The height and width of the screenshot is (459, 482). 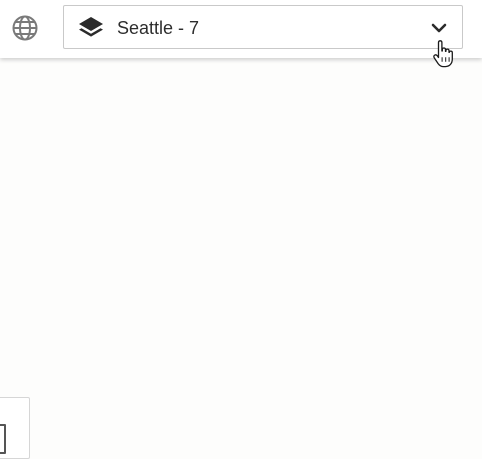 I want to click on map-control-handle, so click(x=3, y=439).